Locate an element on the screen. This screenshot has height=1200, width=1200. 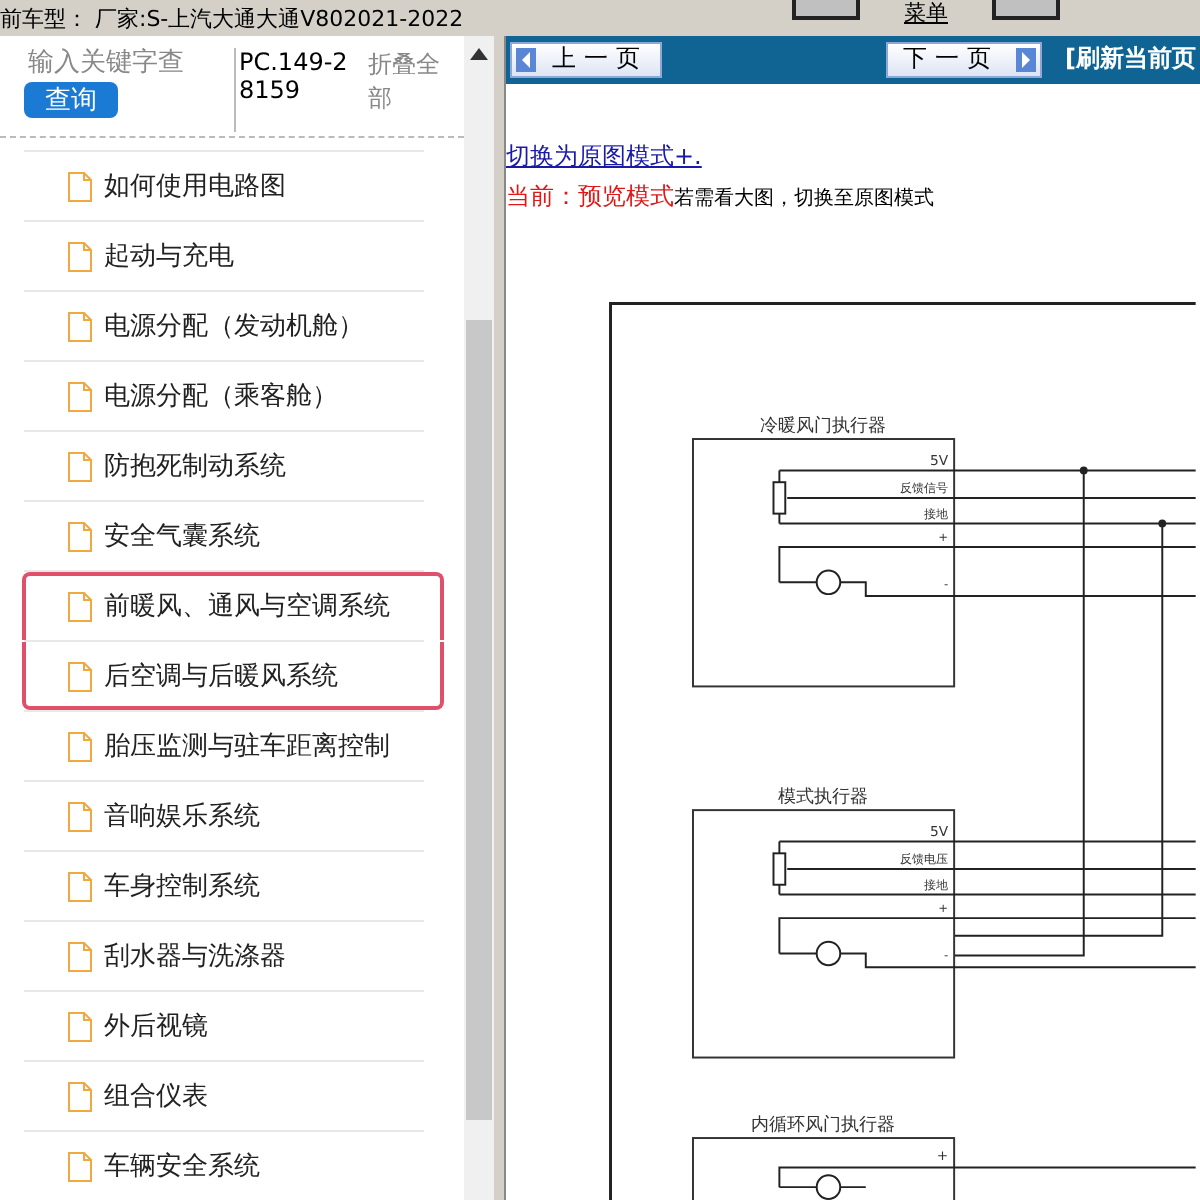
query-button: 查询 is located at coordinates (71, 100).